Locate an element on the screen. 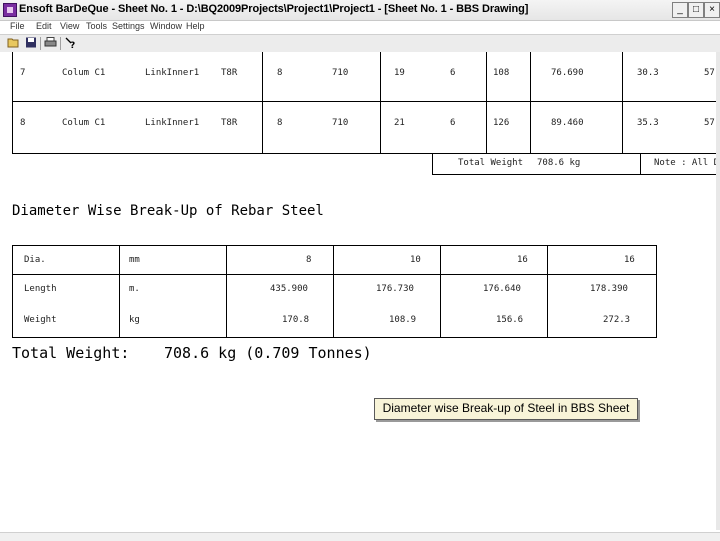  help-icon: ? is located at coordinates (70, 44).